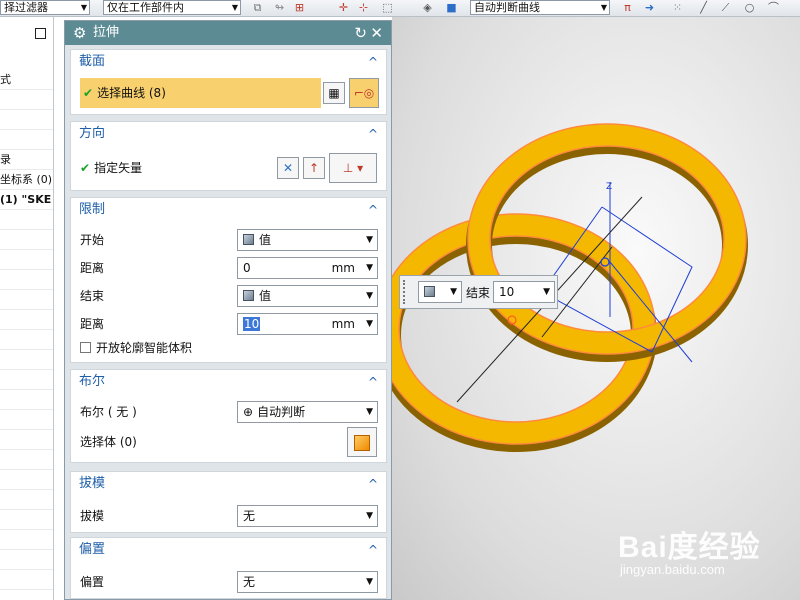 This screenshot has width=800, height=600. I want to click on navigator-row: (1) "SKE, so click(26, 200).